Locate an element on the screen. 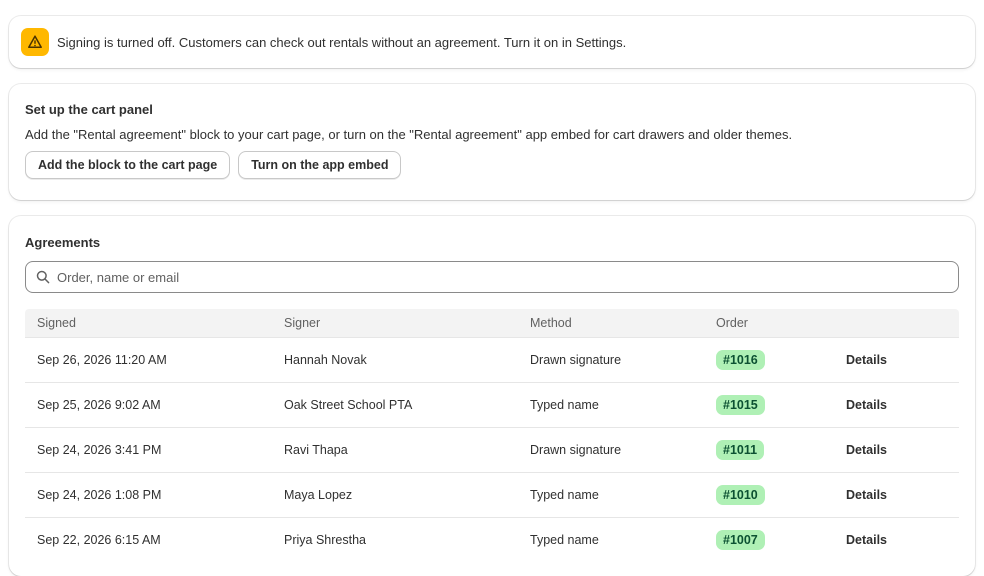  signed-cell: Sep 22, 2026 6:15 AM is located at coordinates (99, 540).